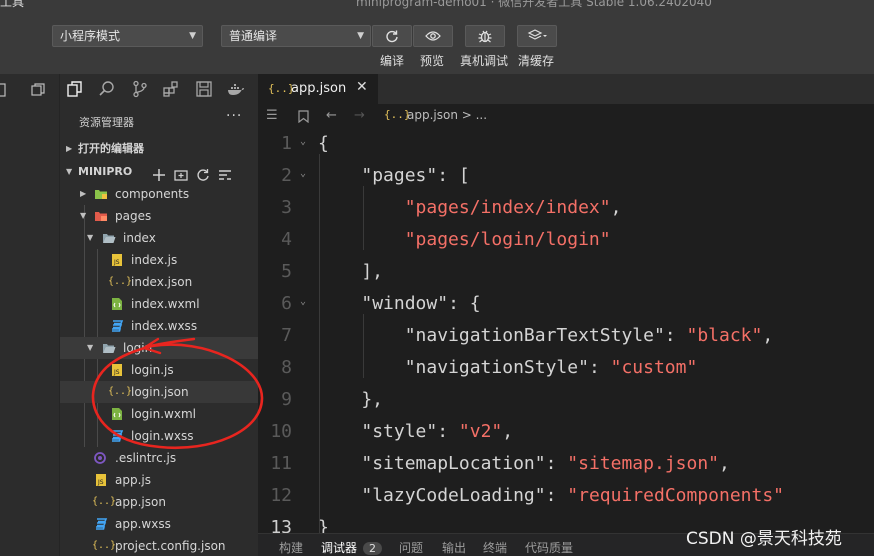 This screenshot has width=874, height=556. I want to click on tree-item-app-wxss: app.wxss, so click(159, 524).